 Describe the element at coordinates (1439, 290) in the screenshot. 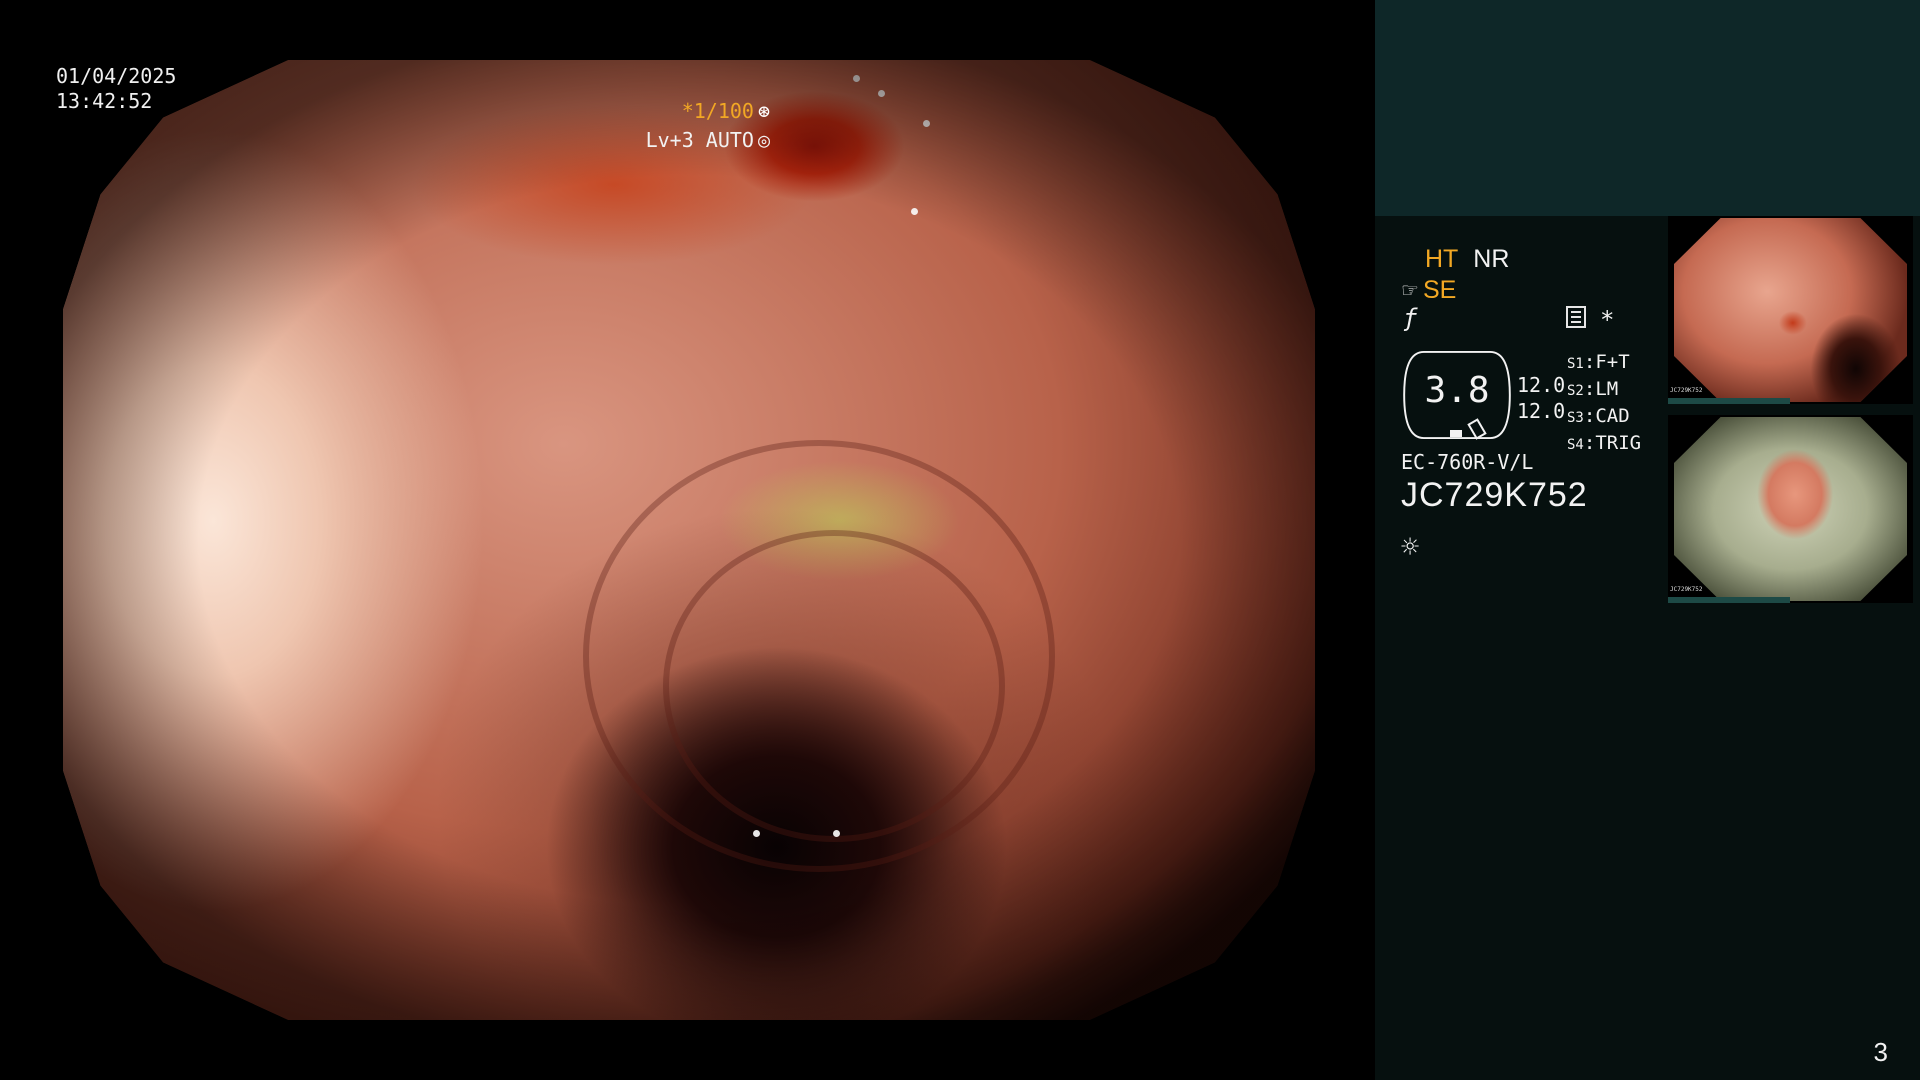

I see `se-label: SE` at that location.